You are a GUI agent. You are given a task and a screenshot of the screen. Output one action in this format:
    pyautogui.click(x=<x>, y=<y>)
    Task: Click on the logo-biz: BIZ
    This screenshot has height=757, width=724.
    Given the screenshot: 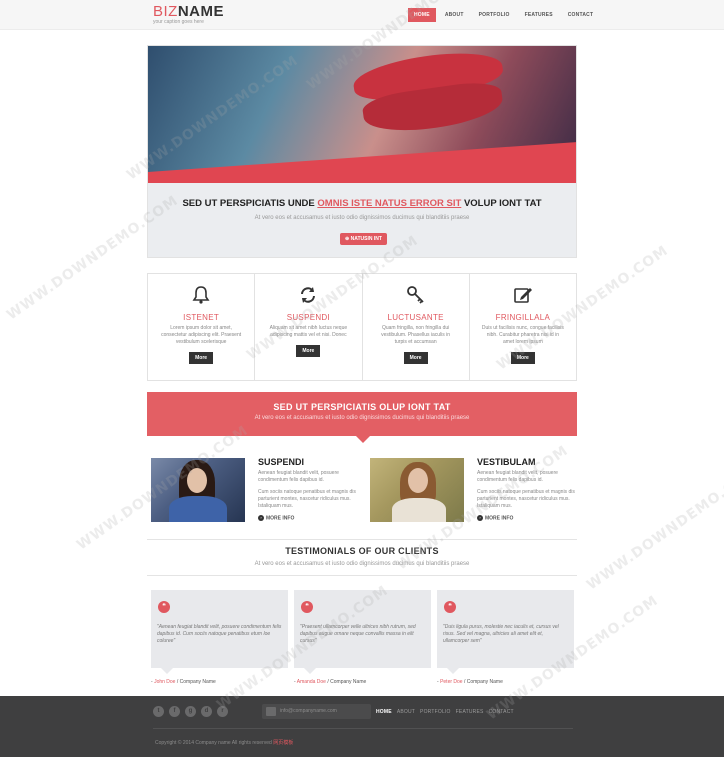 What is the action you would take?
    pyautogui.click(x=165, y=11)
    